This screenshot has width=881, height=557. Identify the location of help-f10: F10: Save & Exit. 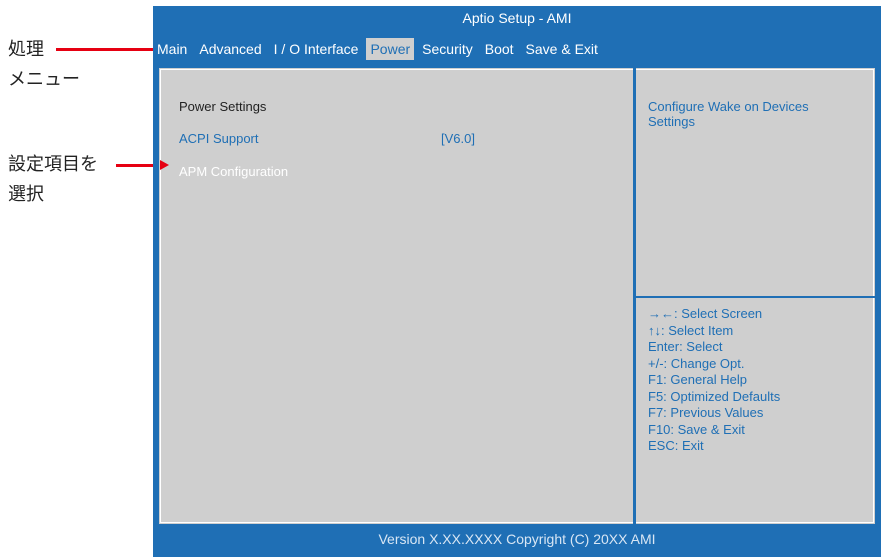
(696, 429).